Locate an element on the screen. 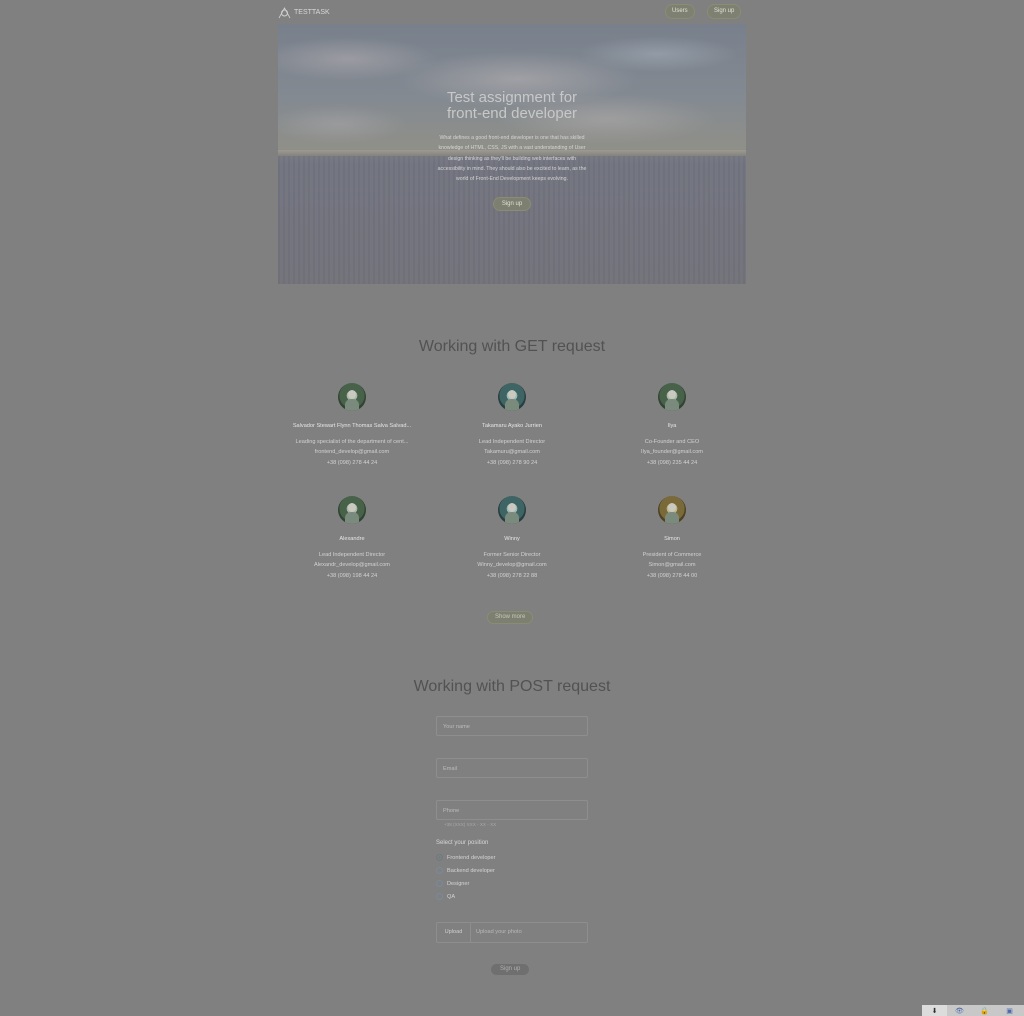 The height and width of the screenshot is (1016, 1024). user-name: Takamaru Ayako Jurrien is located at coordinates (512, 426).